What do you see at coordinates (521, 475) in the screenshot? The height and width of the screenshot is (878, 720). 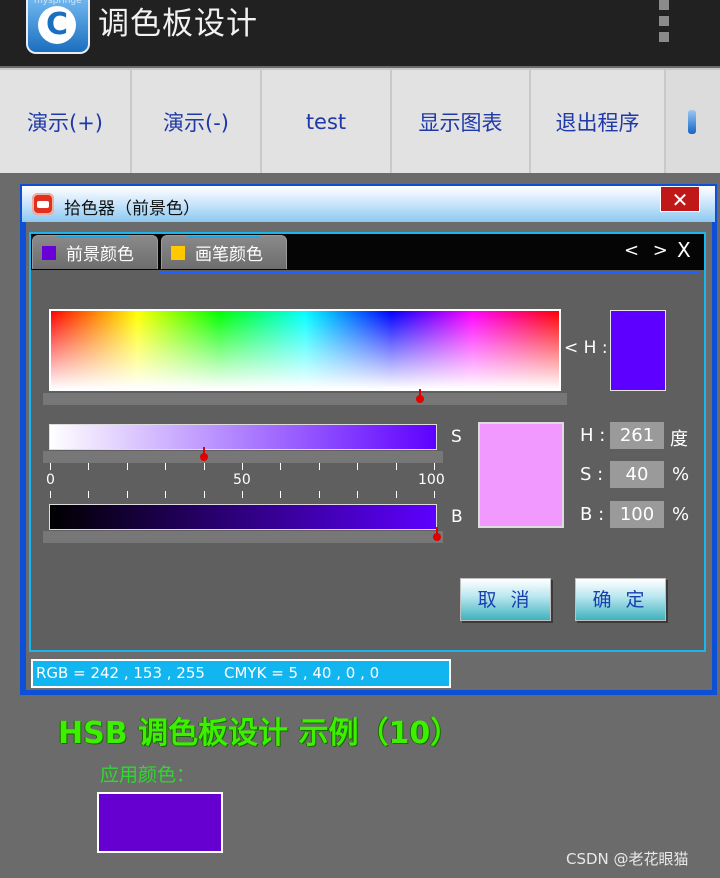 I see `color-preview` at bounding box center [521, 475].